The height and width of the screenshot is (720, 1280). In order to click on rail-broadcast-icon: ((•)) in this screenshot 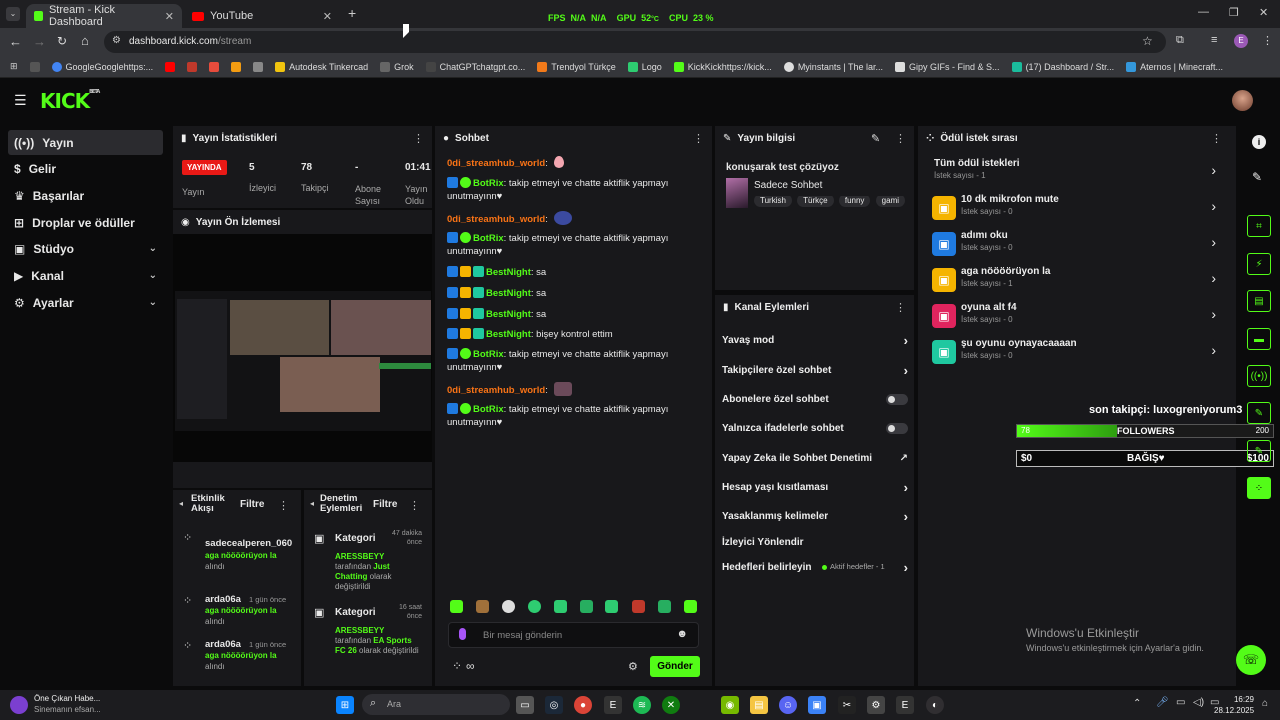, I will do `click(1259, 376)`.